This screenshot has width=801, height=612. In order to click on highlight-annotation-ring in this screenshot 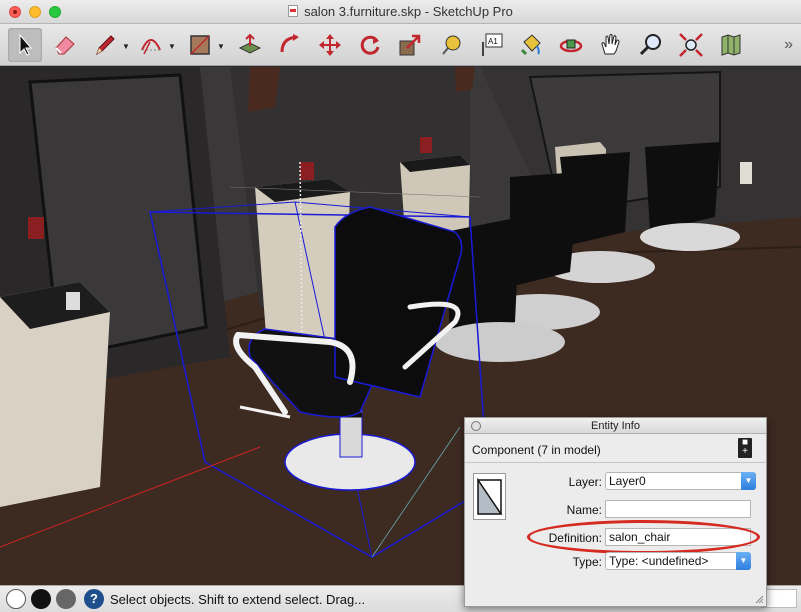, I will do `click(643, 537)`.